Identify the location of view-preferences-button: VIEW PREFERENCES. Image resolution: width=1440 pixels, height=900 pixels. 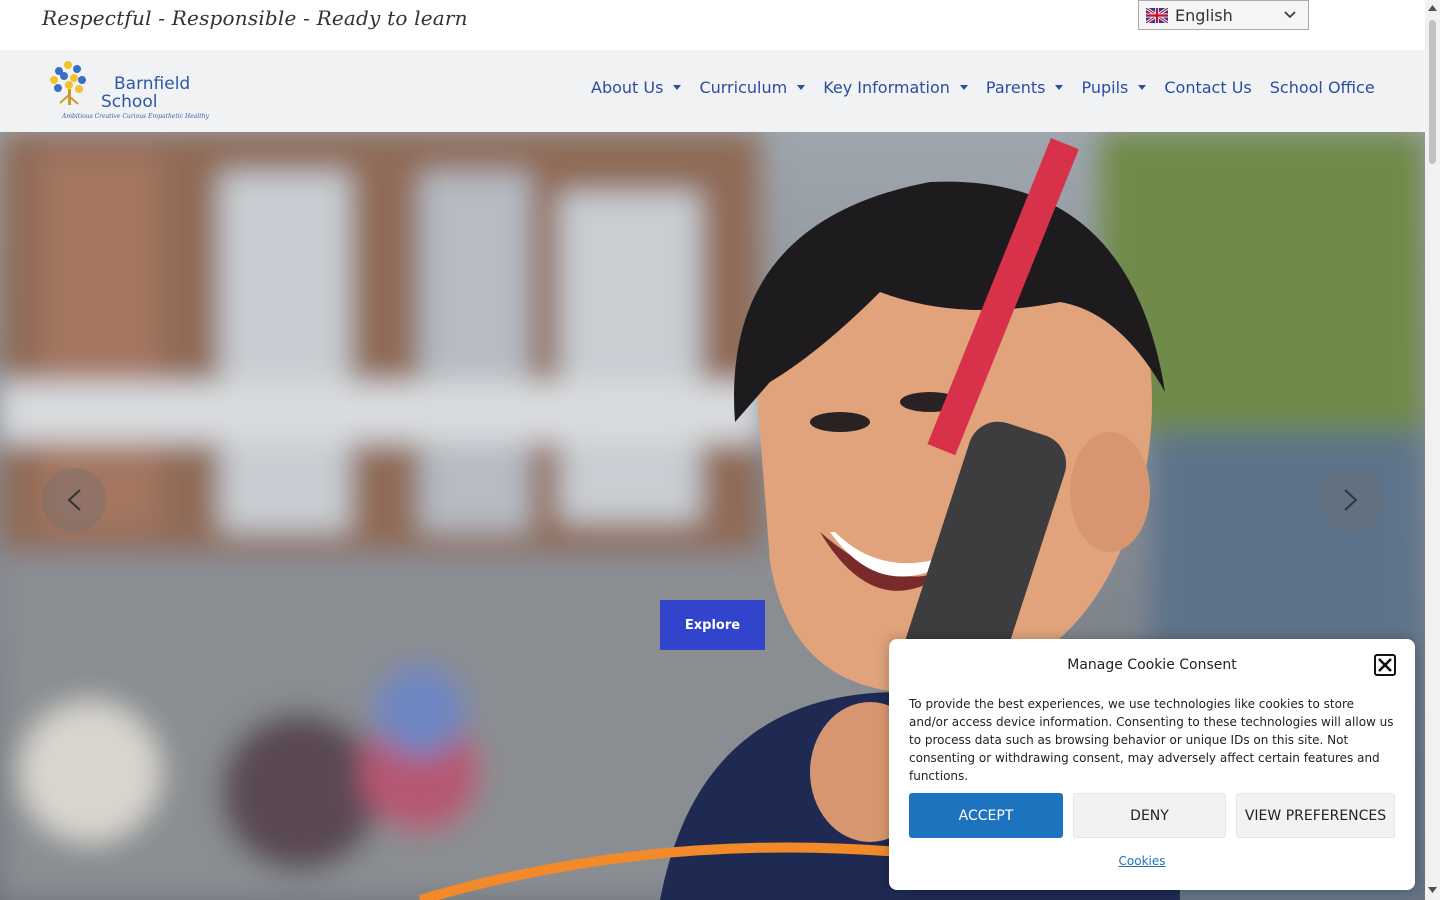
(1315, 815).